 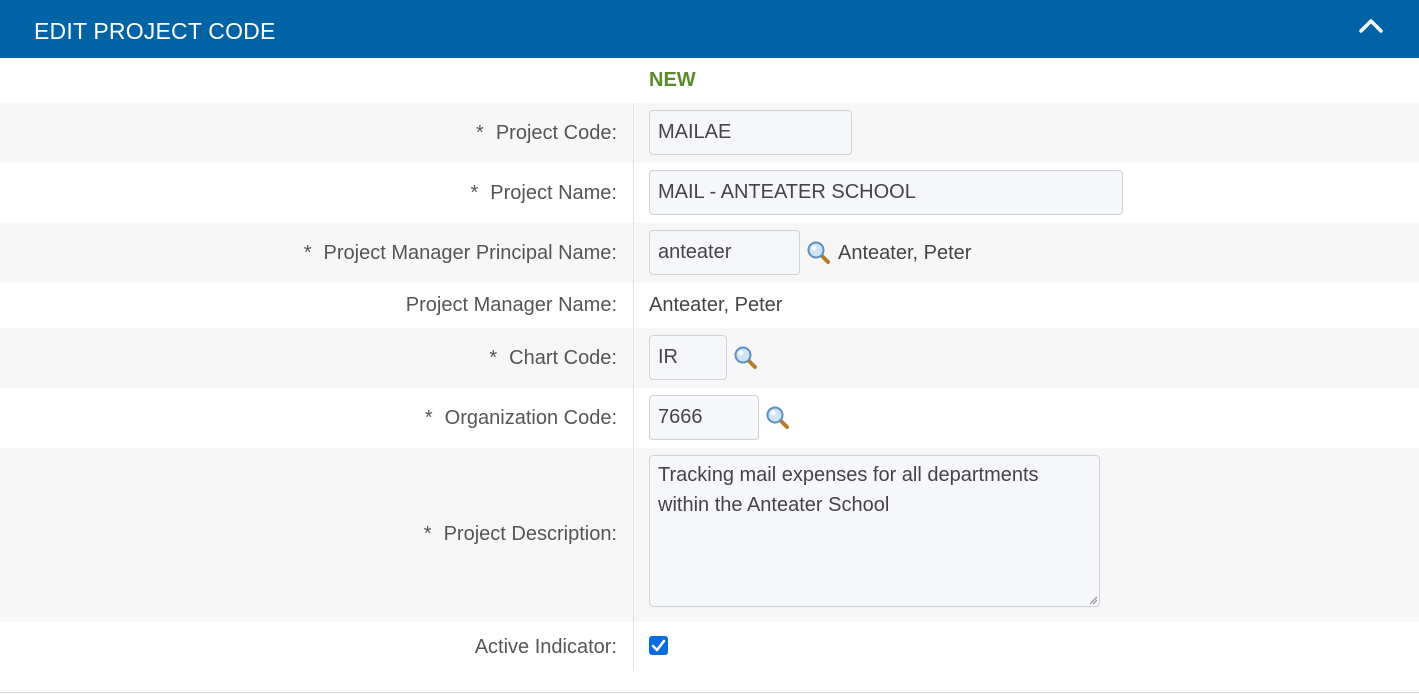 What do you see at coordinates (511, 305) in the screenshot?
I see `pm-name-label: Project Manager Name:` at bounding box center [511, 305].